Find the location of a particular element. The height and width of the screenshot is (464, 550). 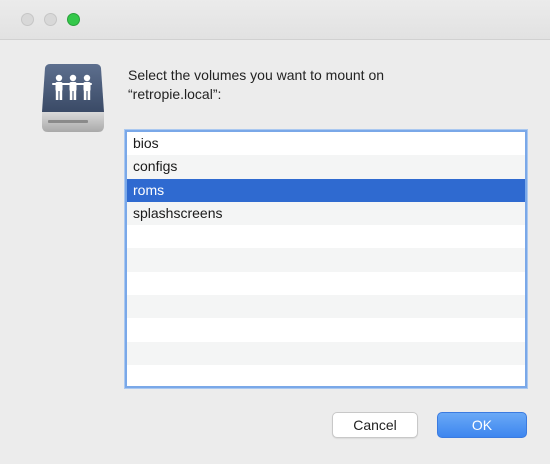

title-bar is located at coordinates (275, 20).